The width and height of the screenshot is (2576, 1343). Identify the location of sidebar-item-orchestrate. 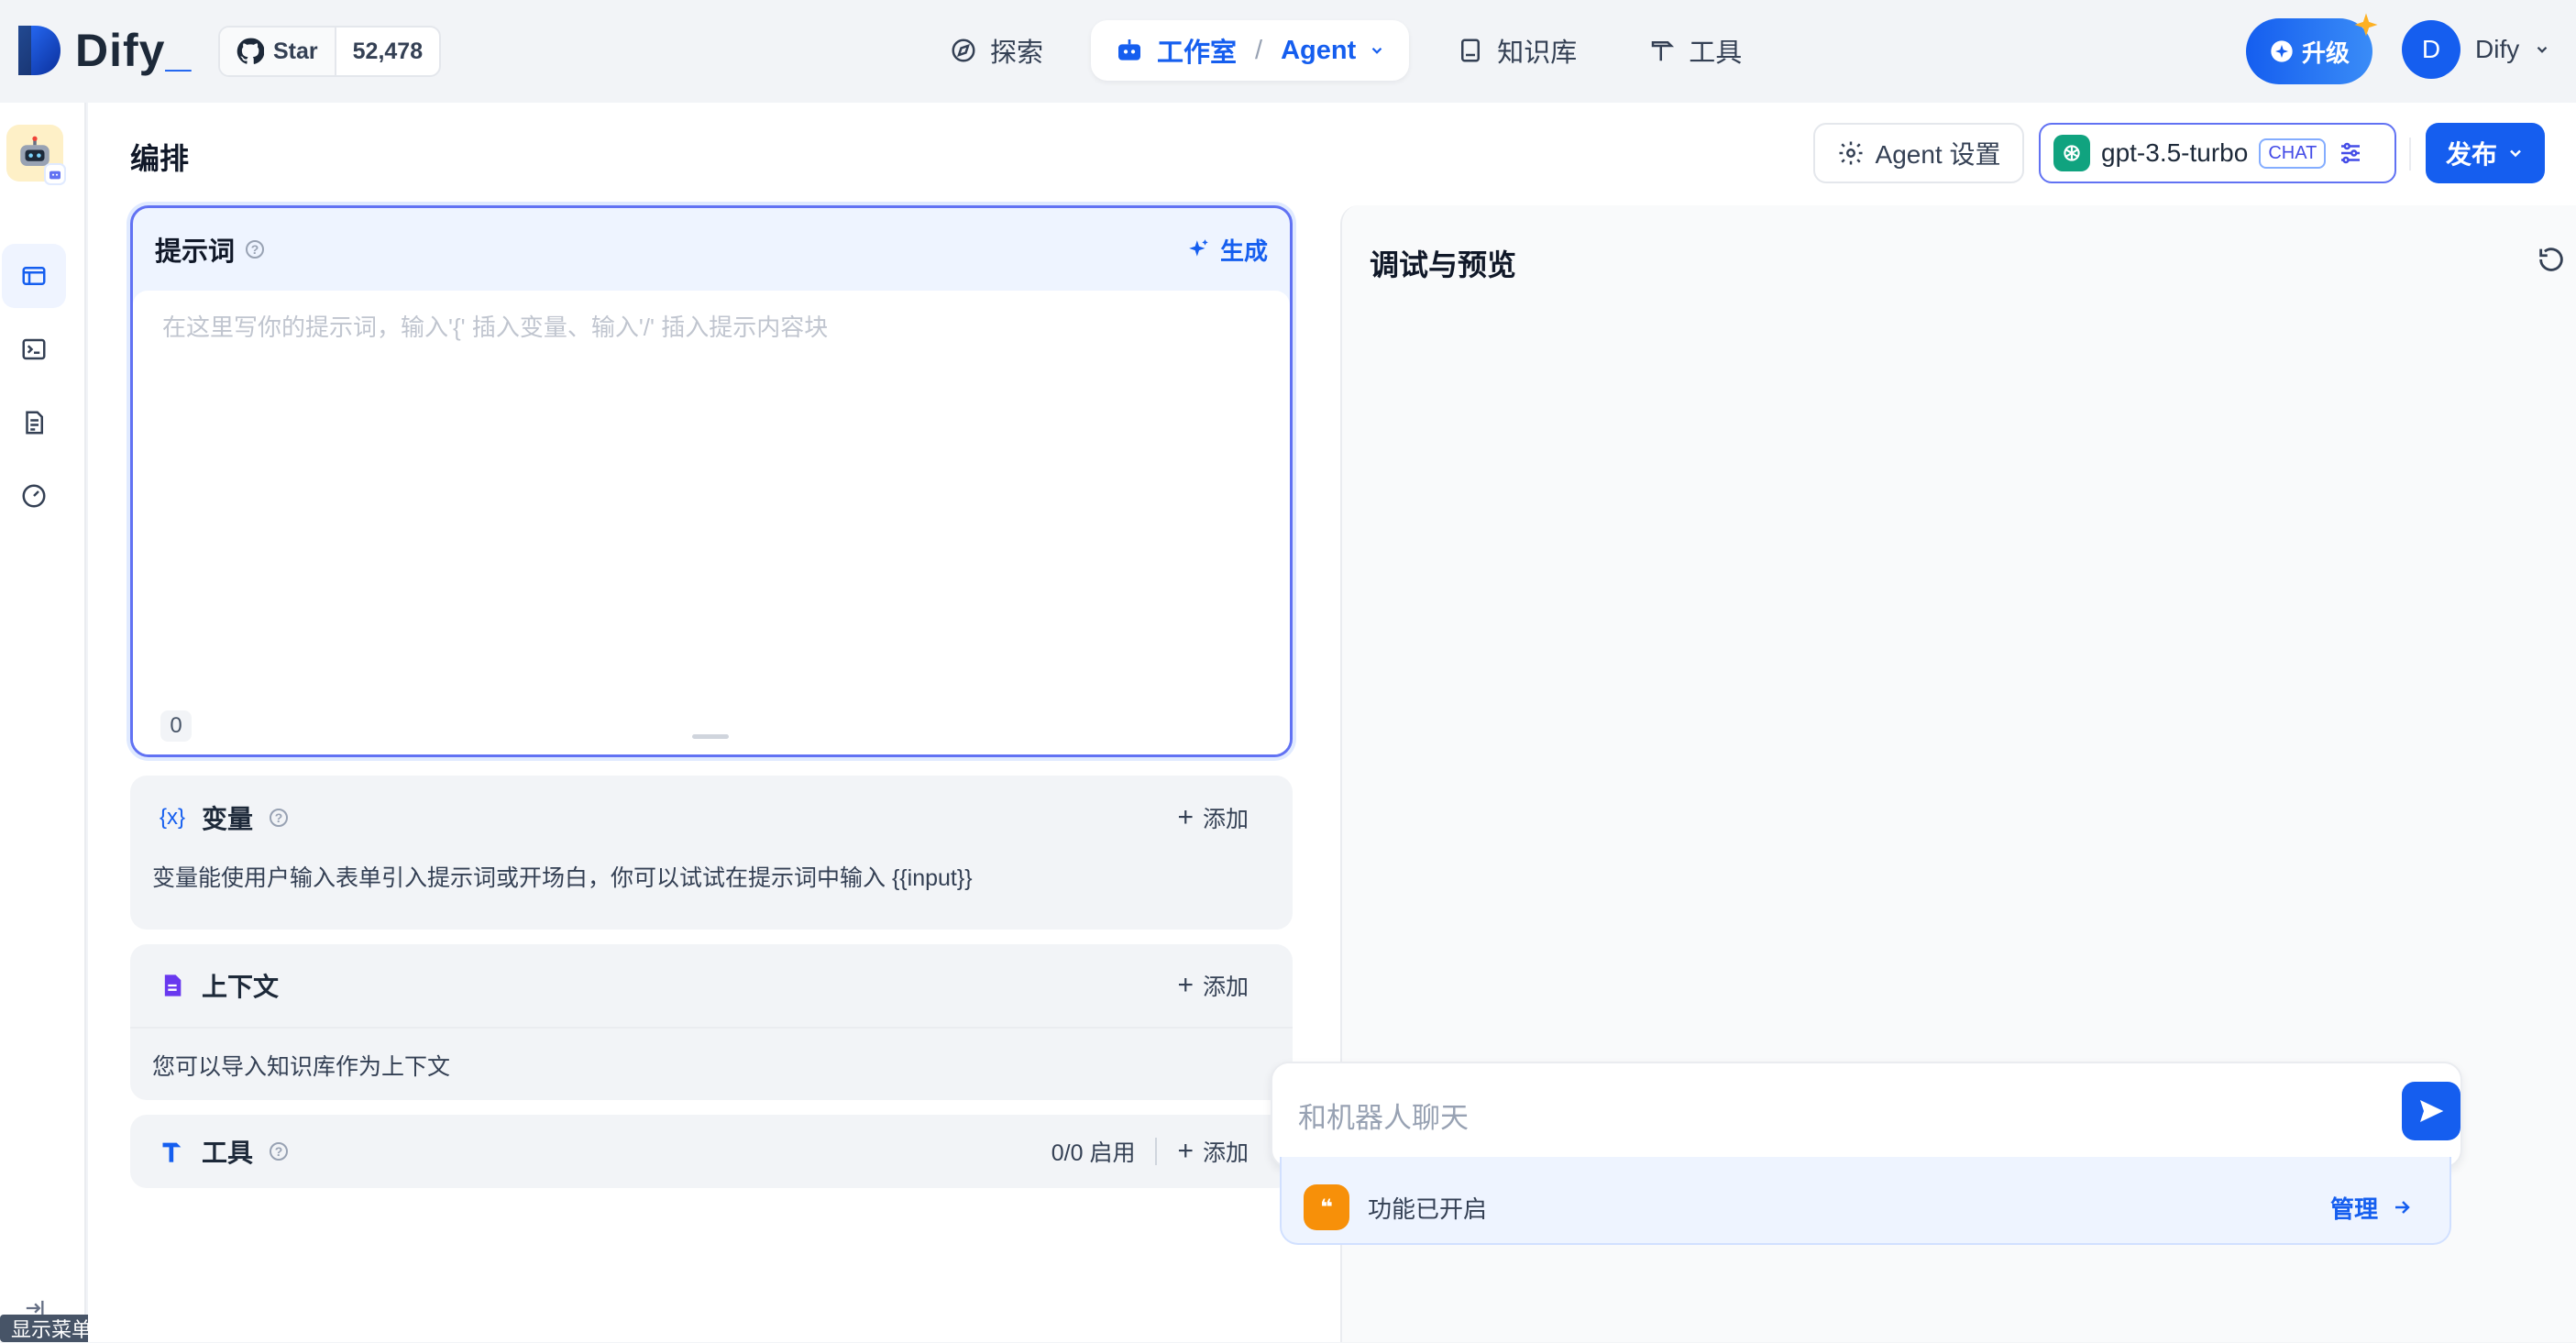
(34, 276).